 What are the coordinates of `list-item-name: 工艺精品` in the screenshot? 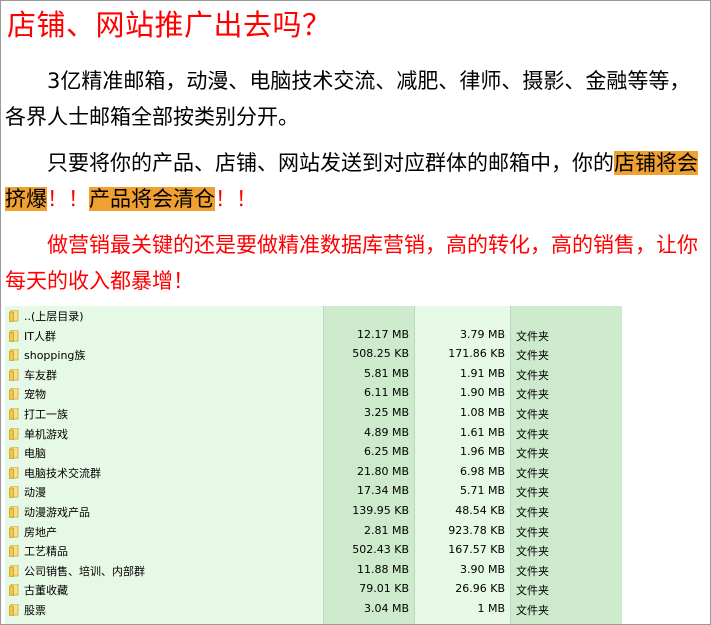 It's located at (46, 552).